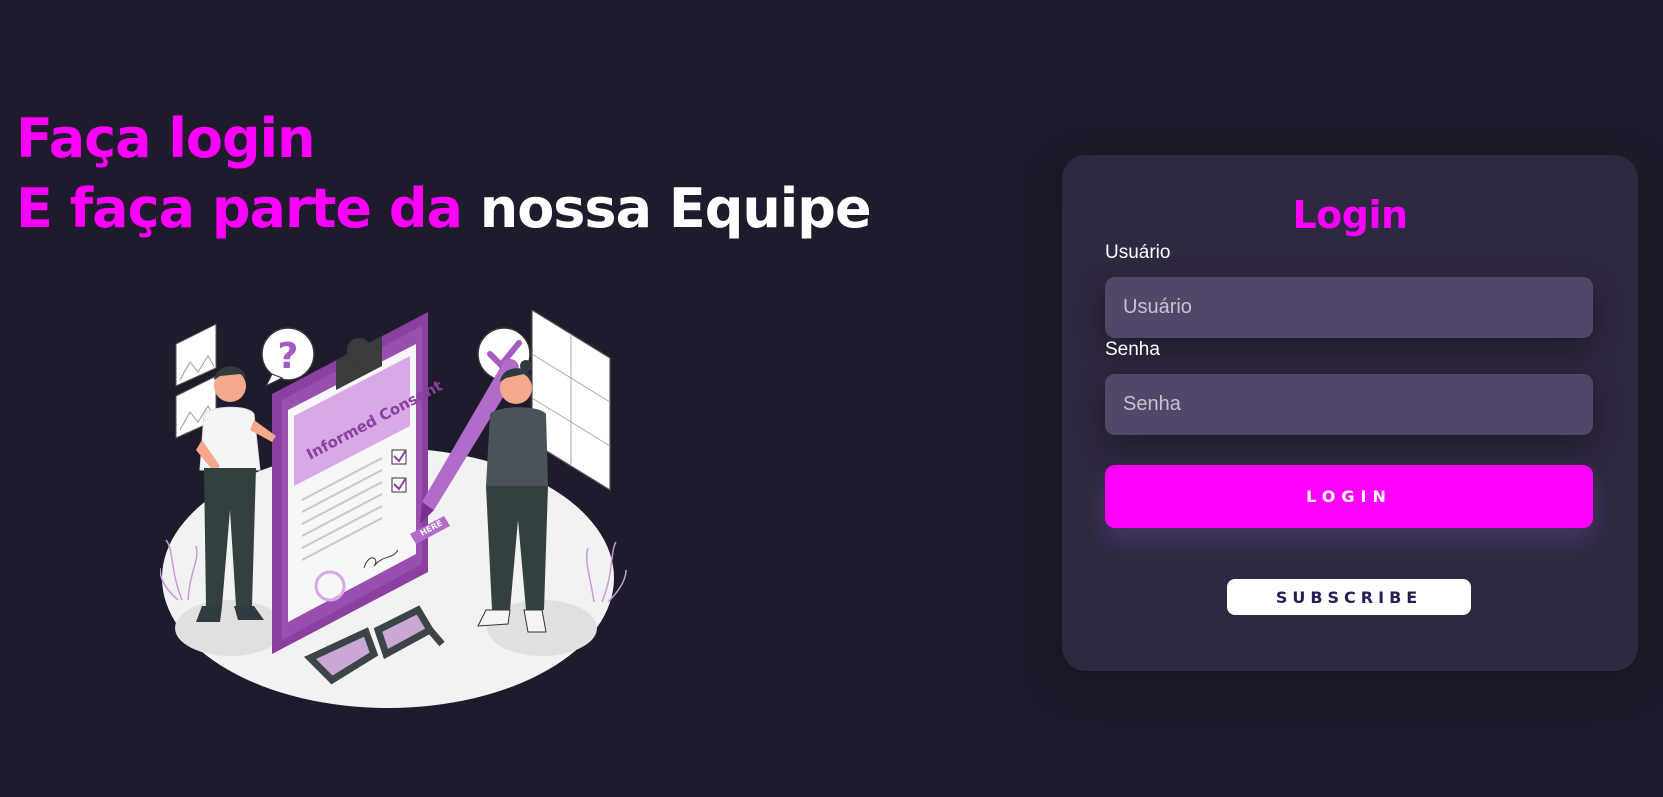  I want to click on username-label: Usuário, so click(1138, 252).